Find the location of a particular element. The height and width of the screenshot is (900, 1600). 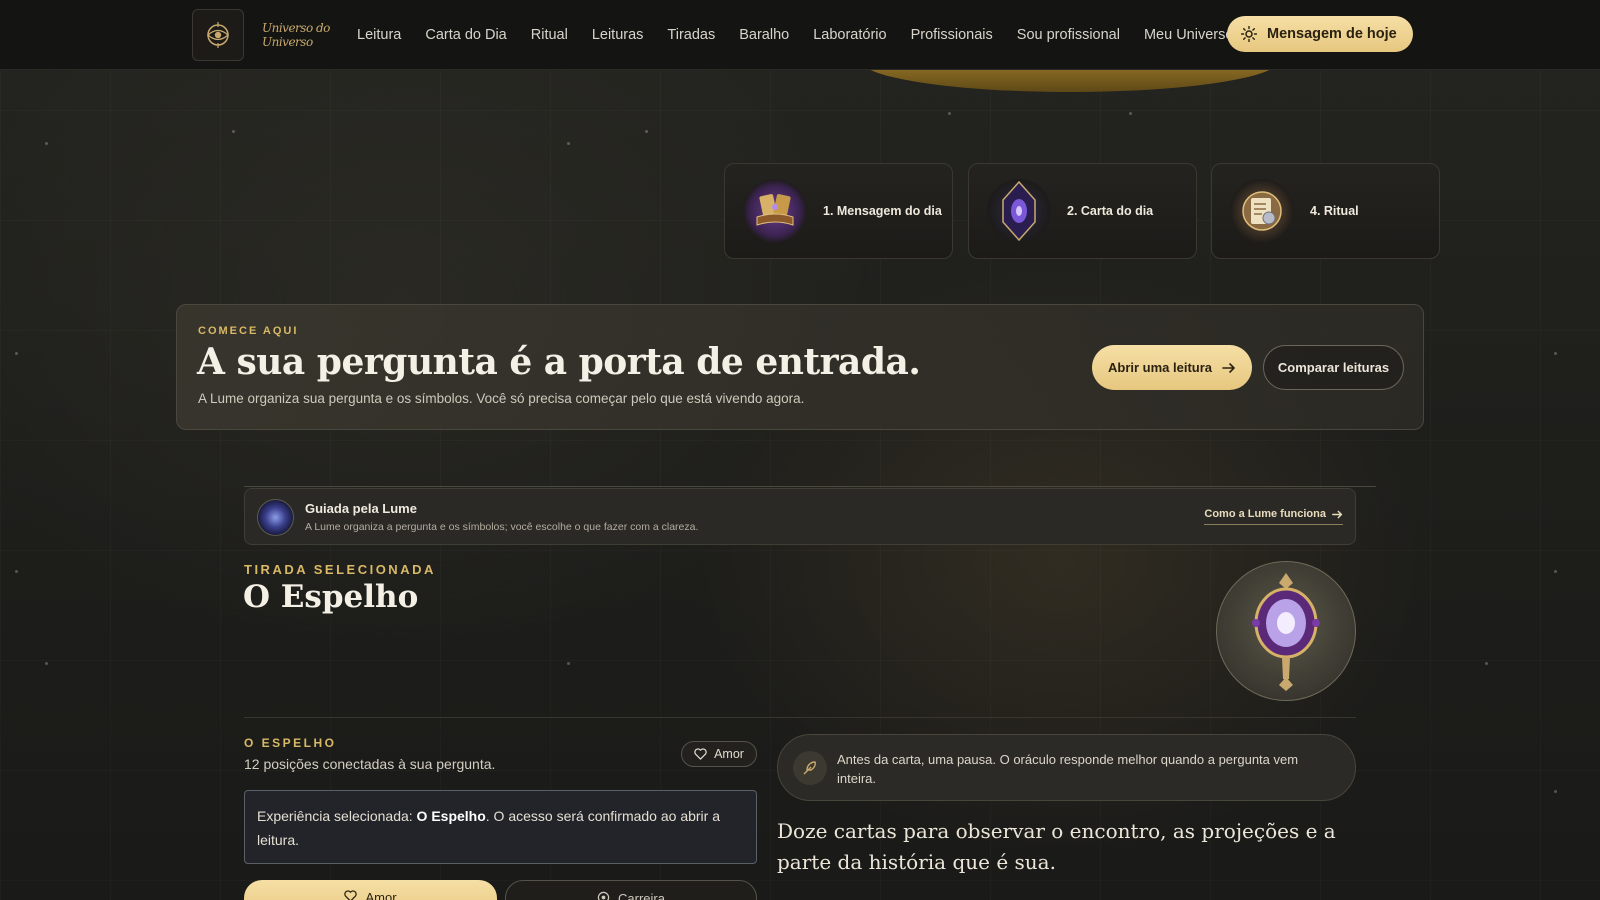

selected-spread-title: O Espelho is located at coordinates (331, 597).